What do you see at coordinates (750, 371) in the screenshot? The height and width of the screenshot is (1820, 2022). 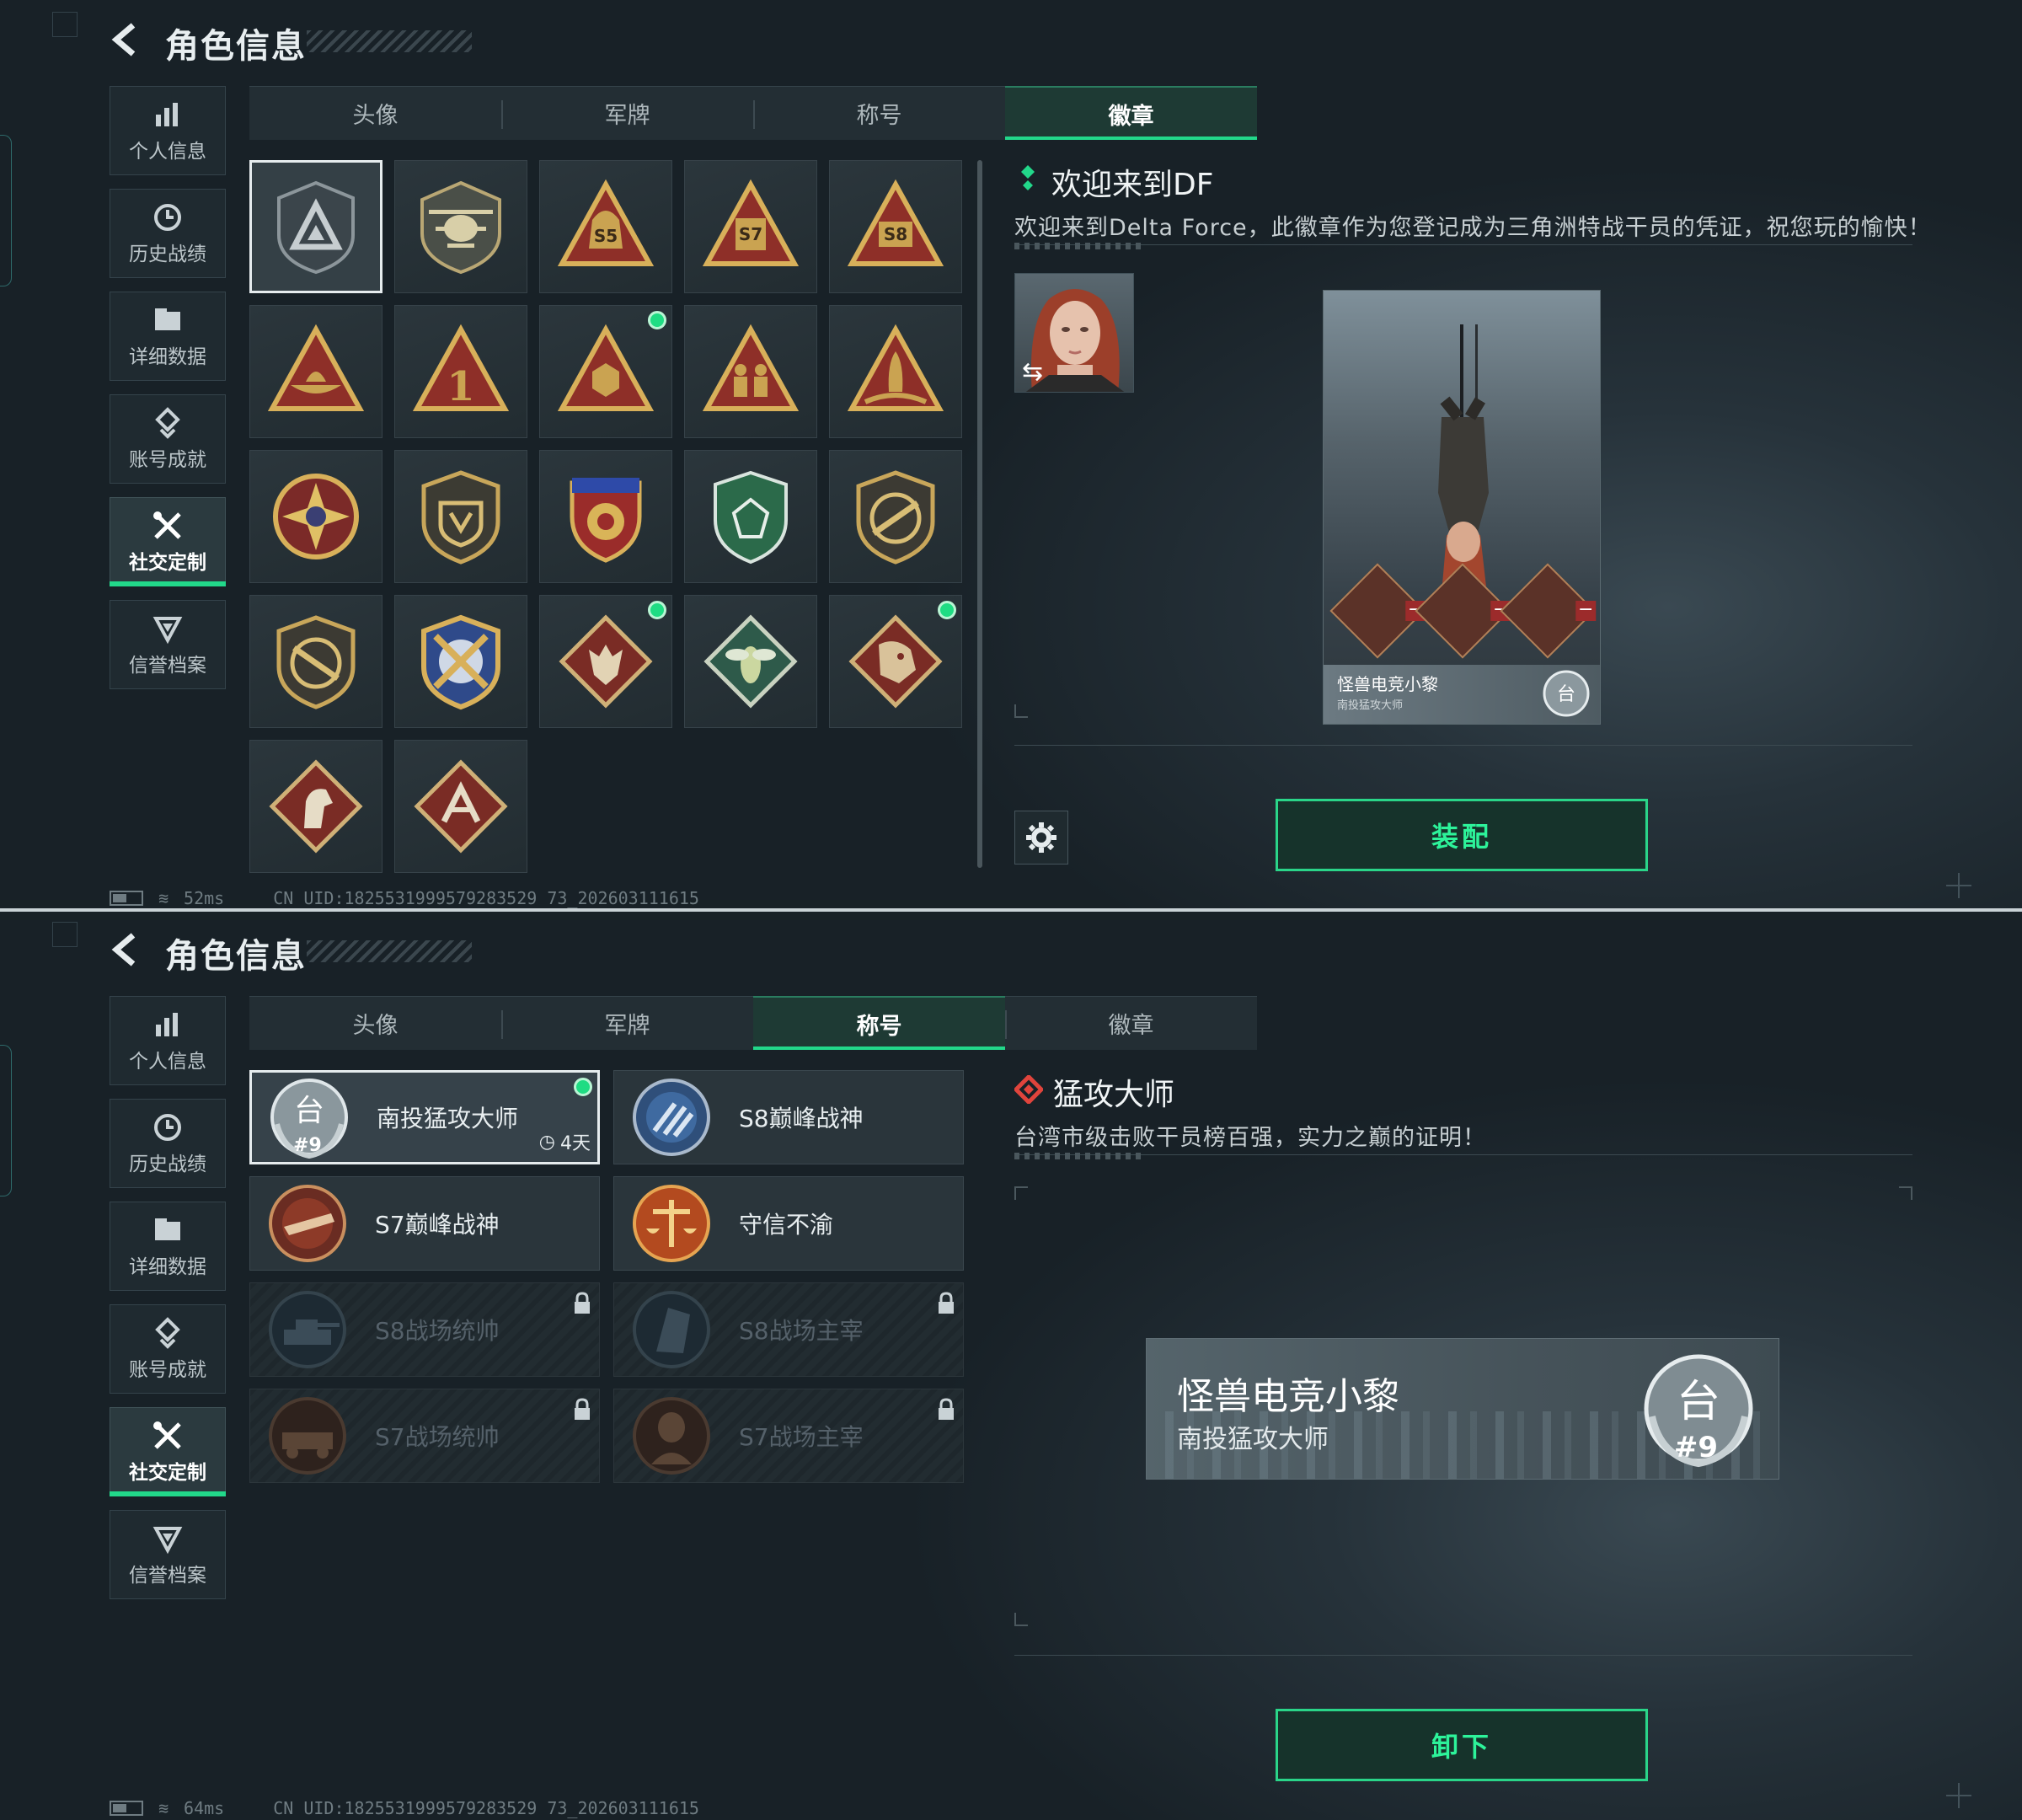 I see `badge-soldiers` at bounding box center [750, 371].